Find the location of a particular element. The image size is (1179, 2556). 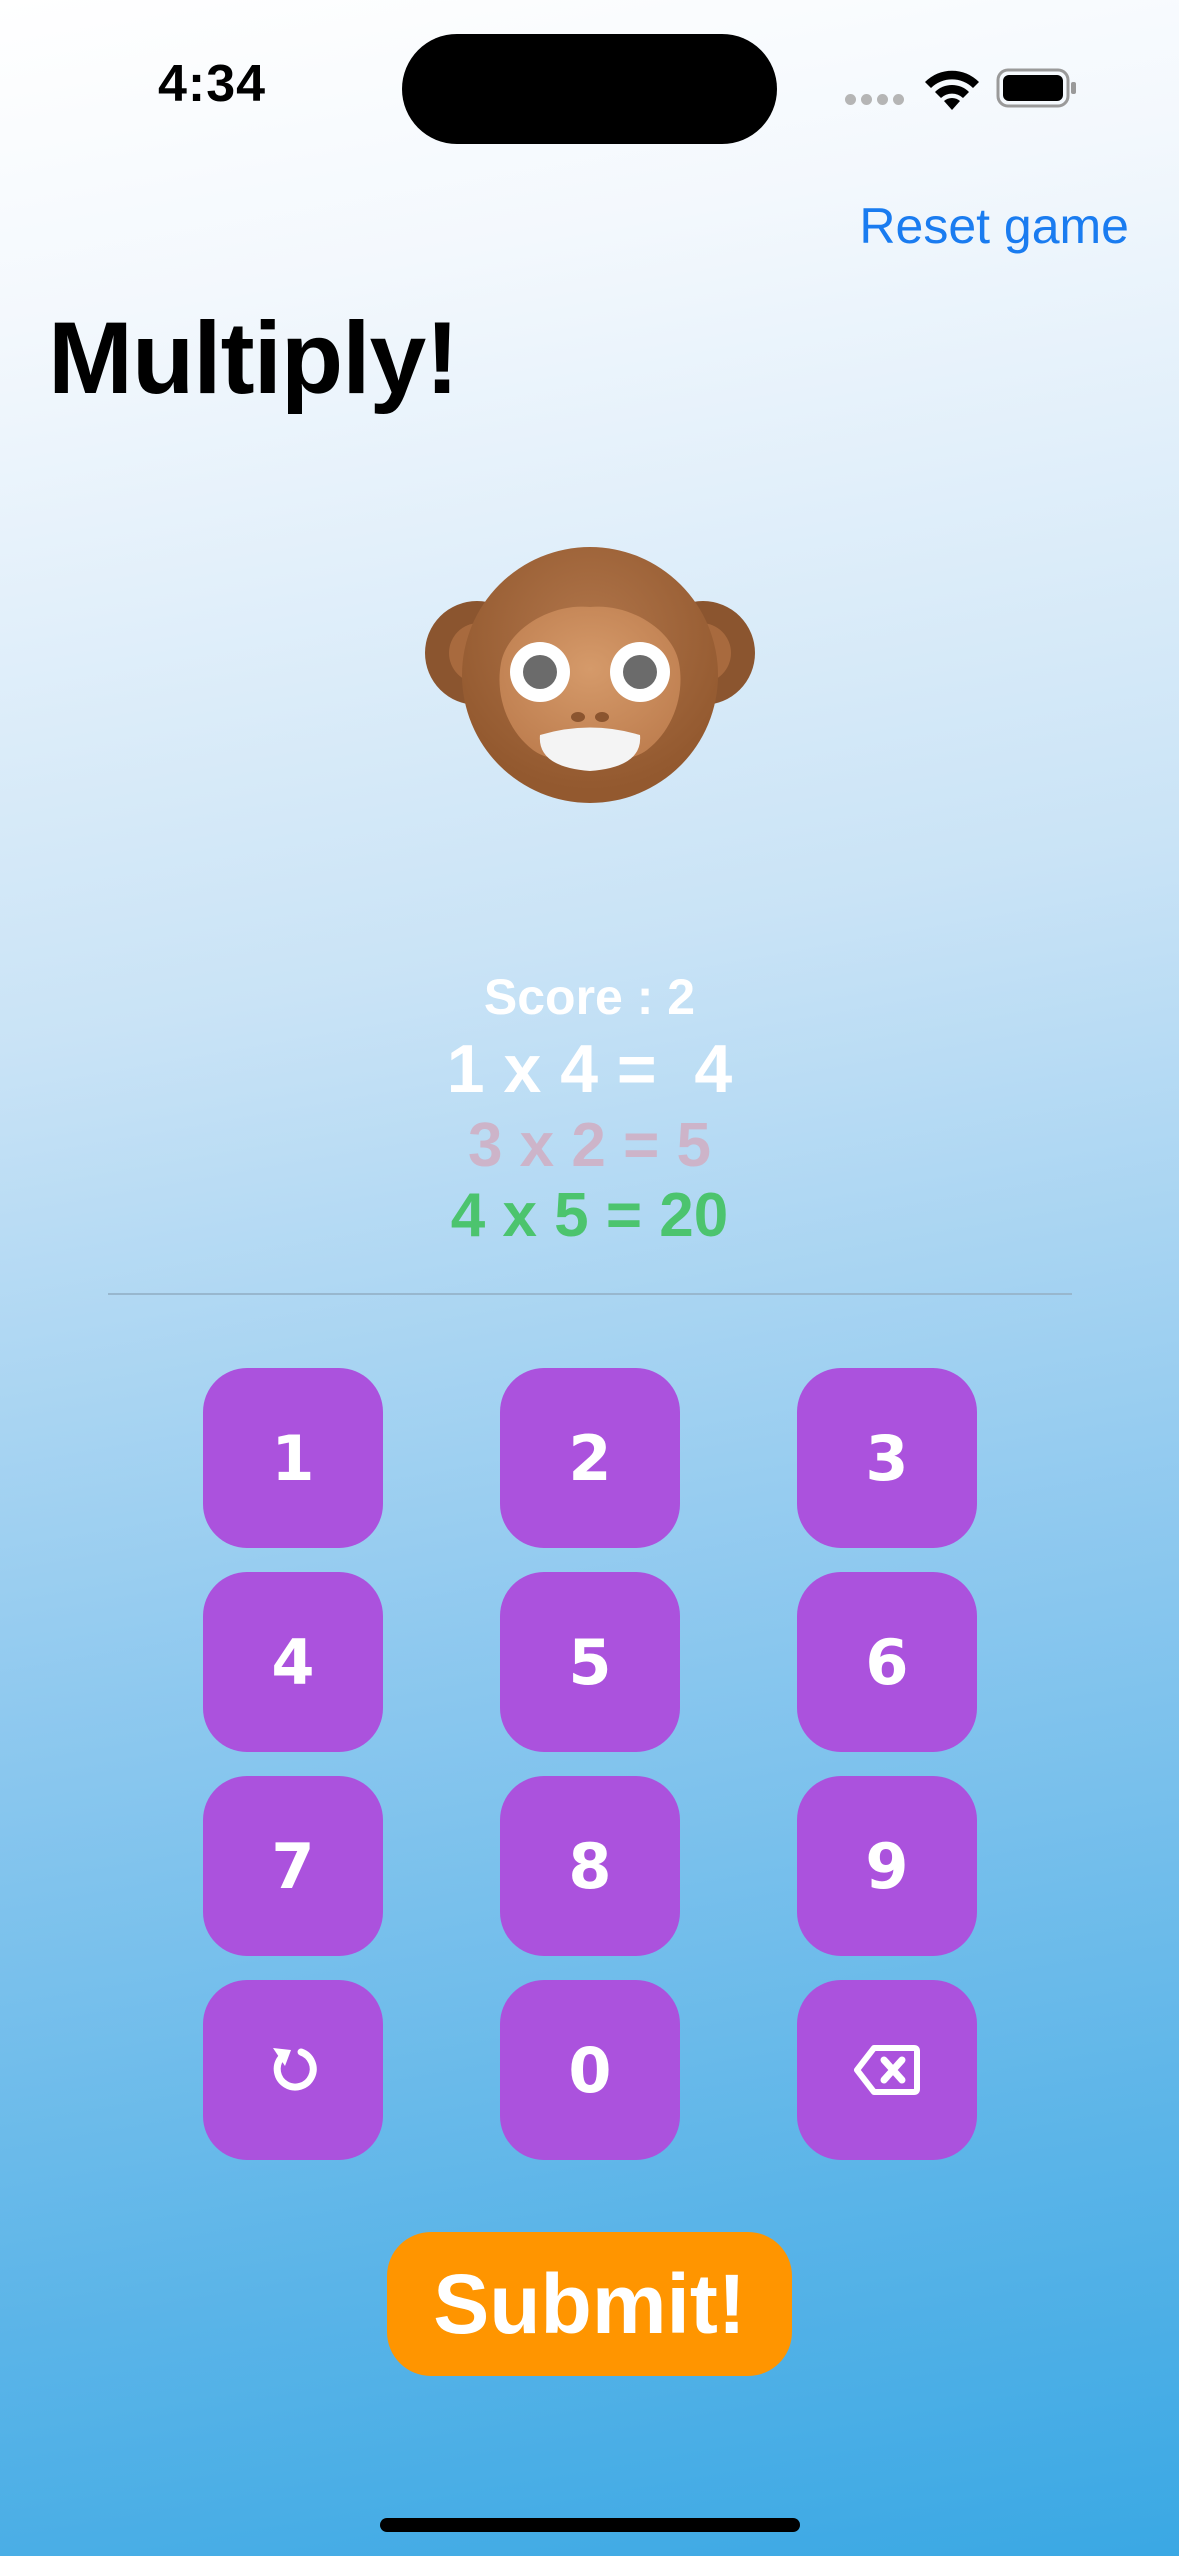

reset-arrow-icon is located at coordinates (295, 2069).